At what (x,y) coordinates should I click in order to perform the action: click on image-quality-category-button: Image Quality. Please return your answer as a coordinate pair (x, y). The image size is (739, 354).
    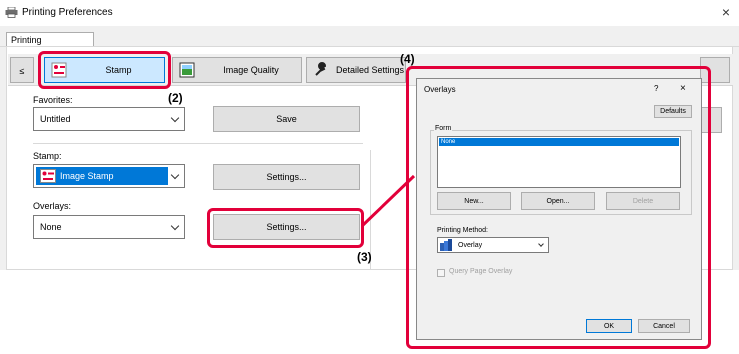
    Looking at the image, I should click on (237, 70).